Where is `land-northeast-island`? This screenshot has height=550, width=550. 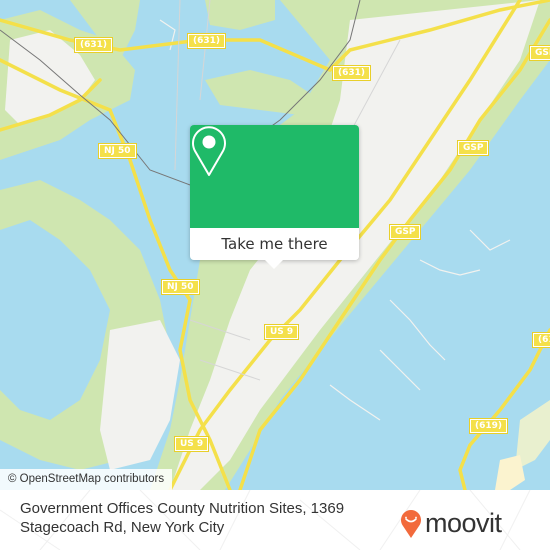
land-northeast-island is located at coordinates (240, 15).